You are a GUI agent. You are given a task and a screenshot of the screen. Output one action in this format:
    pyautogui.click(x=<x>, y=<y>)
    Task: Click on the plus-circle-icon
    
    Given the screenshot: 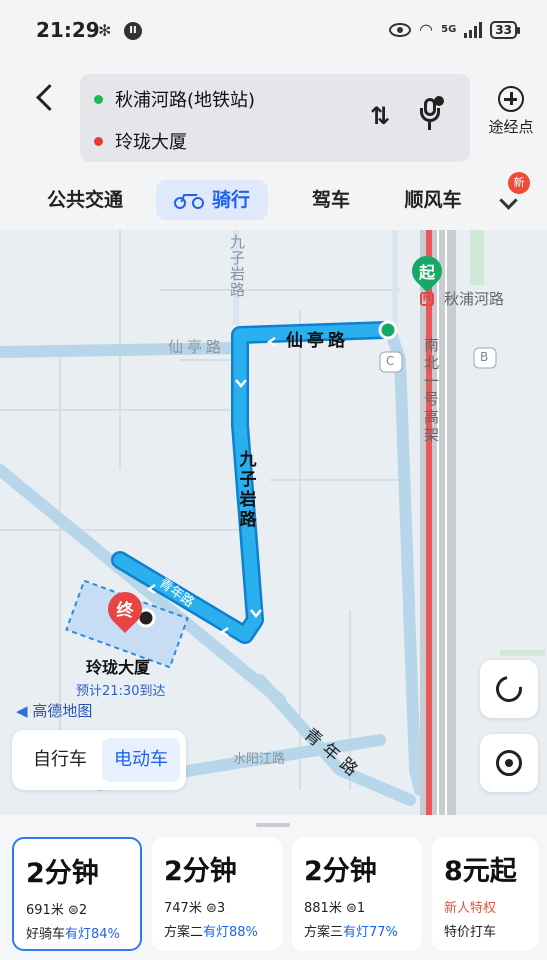 What is the action you would take?
    pyautogui.click(x=511, y=99)
    